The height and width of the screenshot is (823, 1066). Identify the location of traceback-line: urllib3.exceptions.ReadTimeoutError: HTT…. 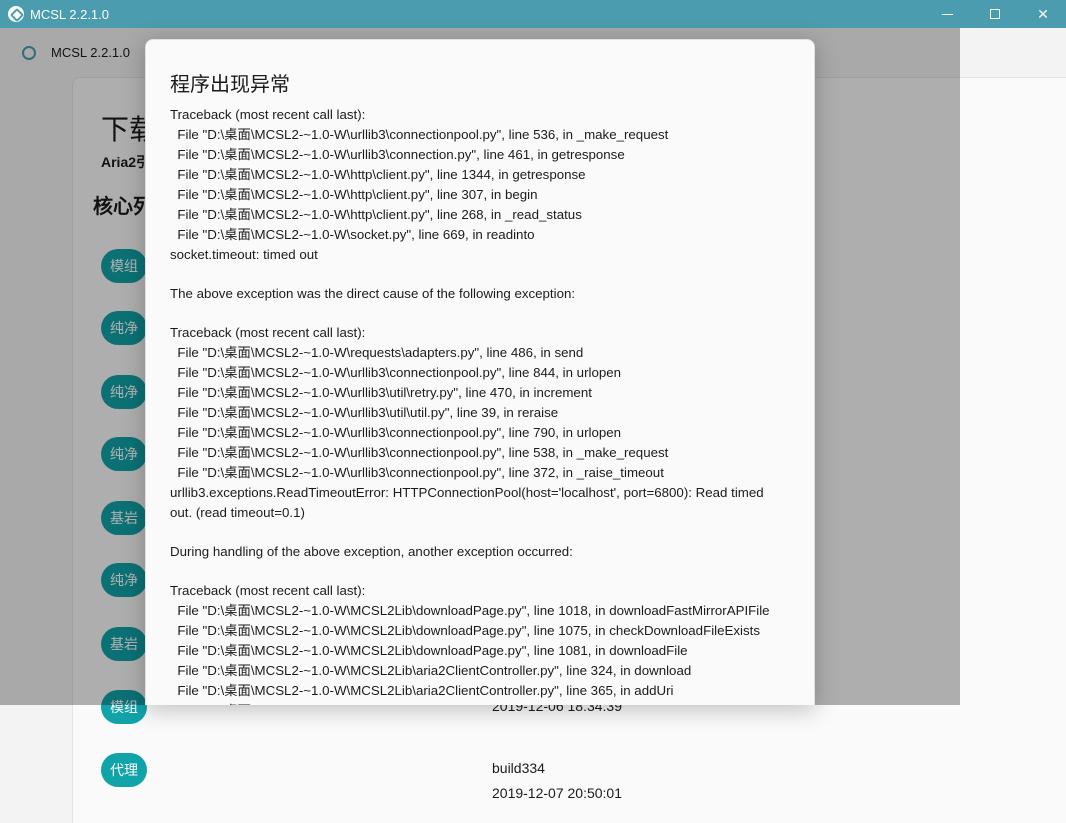
(467, 492).